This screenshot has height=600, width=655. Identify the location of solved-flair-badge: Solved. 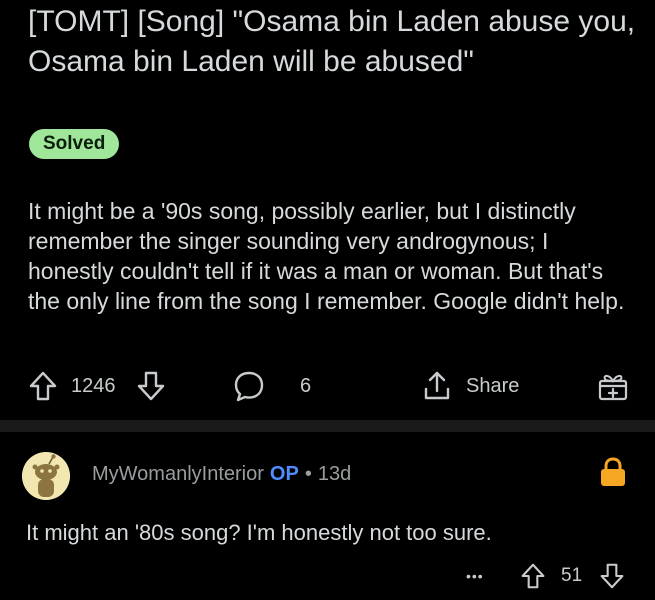
(74, 144).